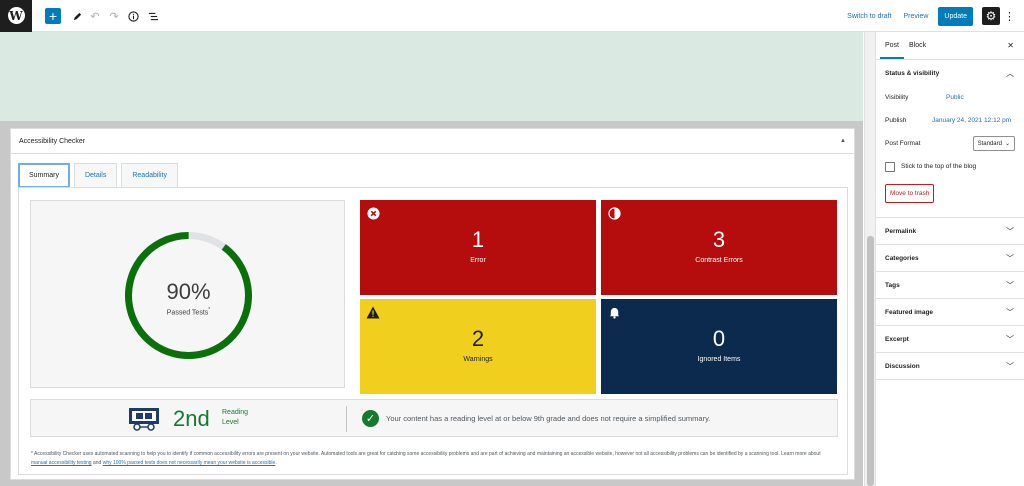 This screenshot has width=1024, height=486. I want to click on passed-percent: 90%, so click(188, 291).